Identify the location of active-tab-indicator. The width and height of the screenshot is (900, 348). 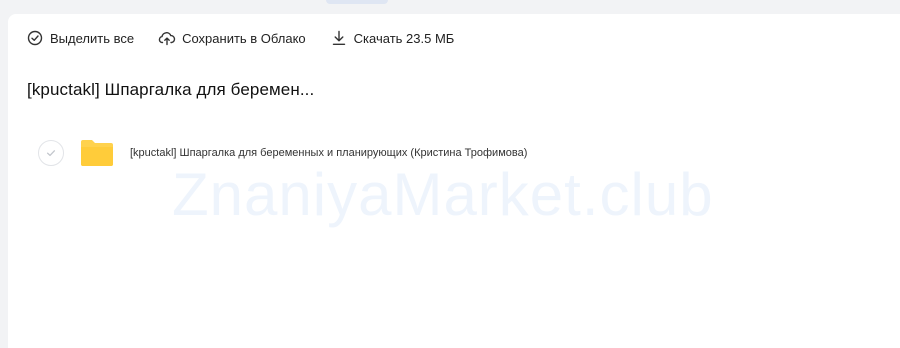
(357, 2).